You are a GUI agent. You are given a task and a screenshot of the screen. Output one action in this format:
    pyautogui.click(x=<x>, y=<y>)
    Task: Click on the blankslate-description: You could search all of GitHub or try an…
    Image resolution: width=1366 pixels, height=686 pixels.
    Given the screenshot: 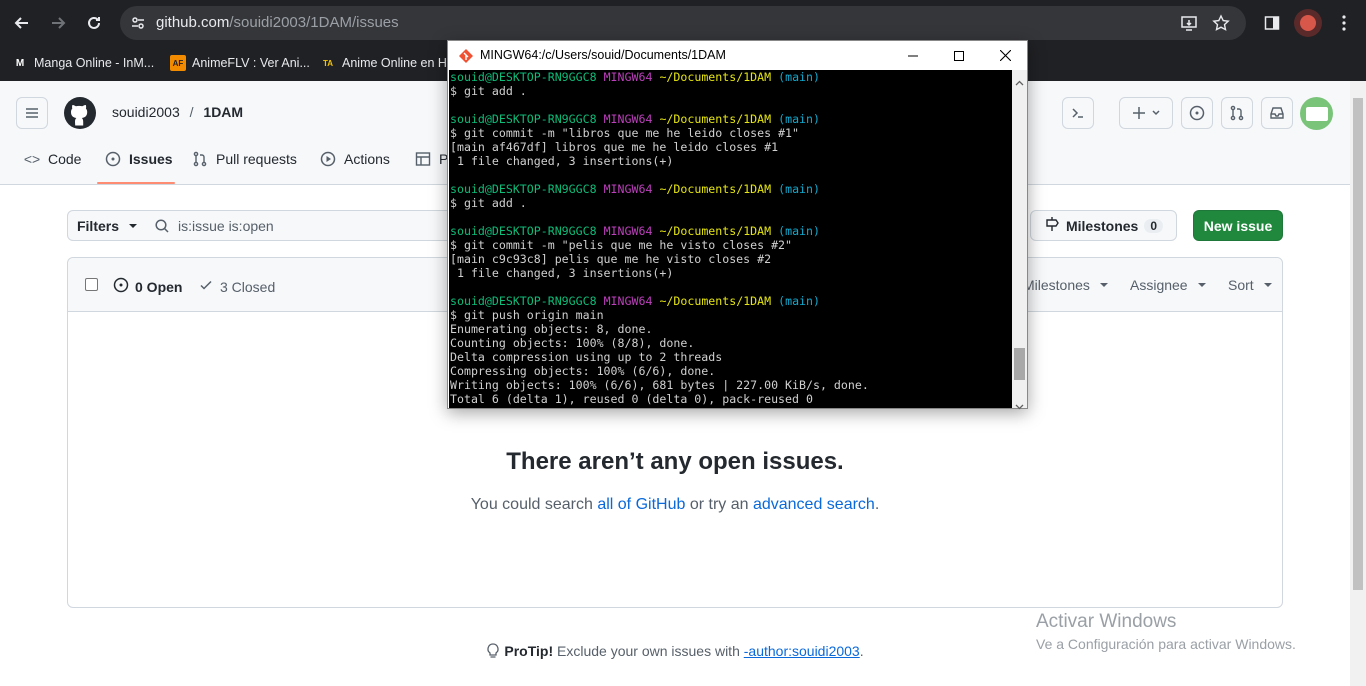 What is the action you would take?
    pyautogui.click(x=675, y=504)
    